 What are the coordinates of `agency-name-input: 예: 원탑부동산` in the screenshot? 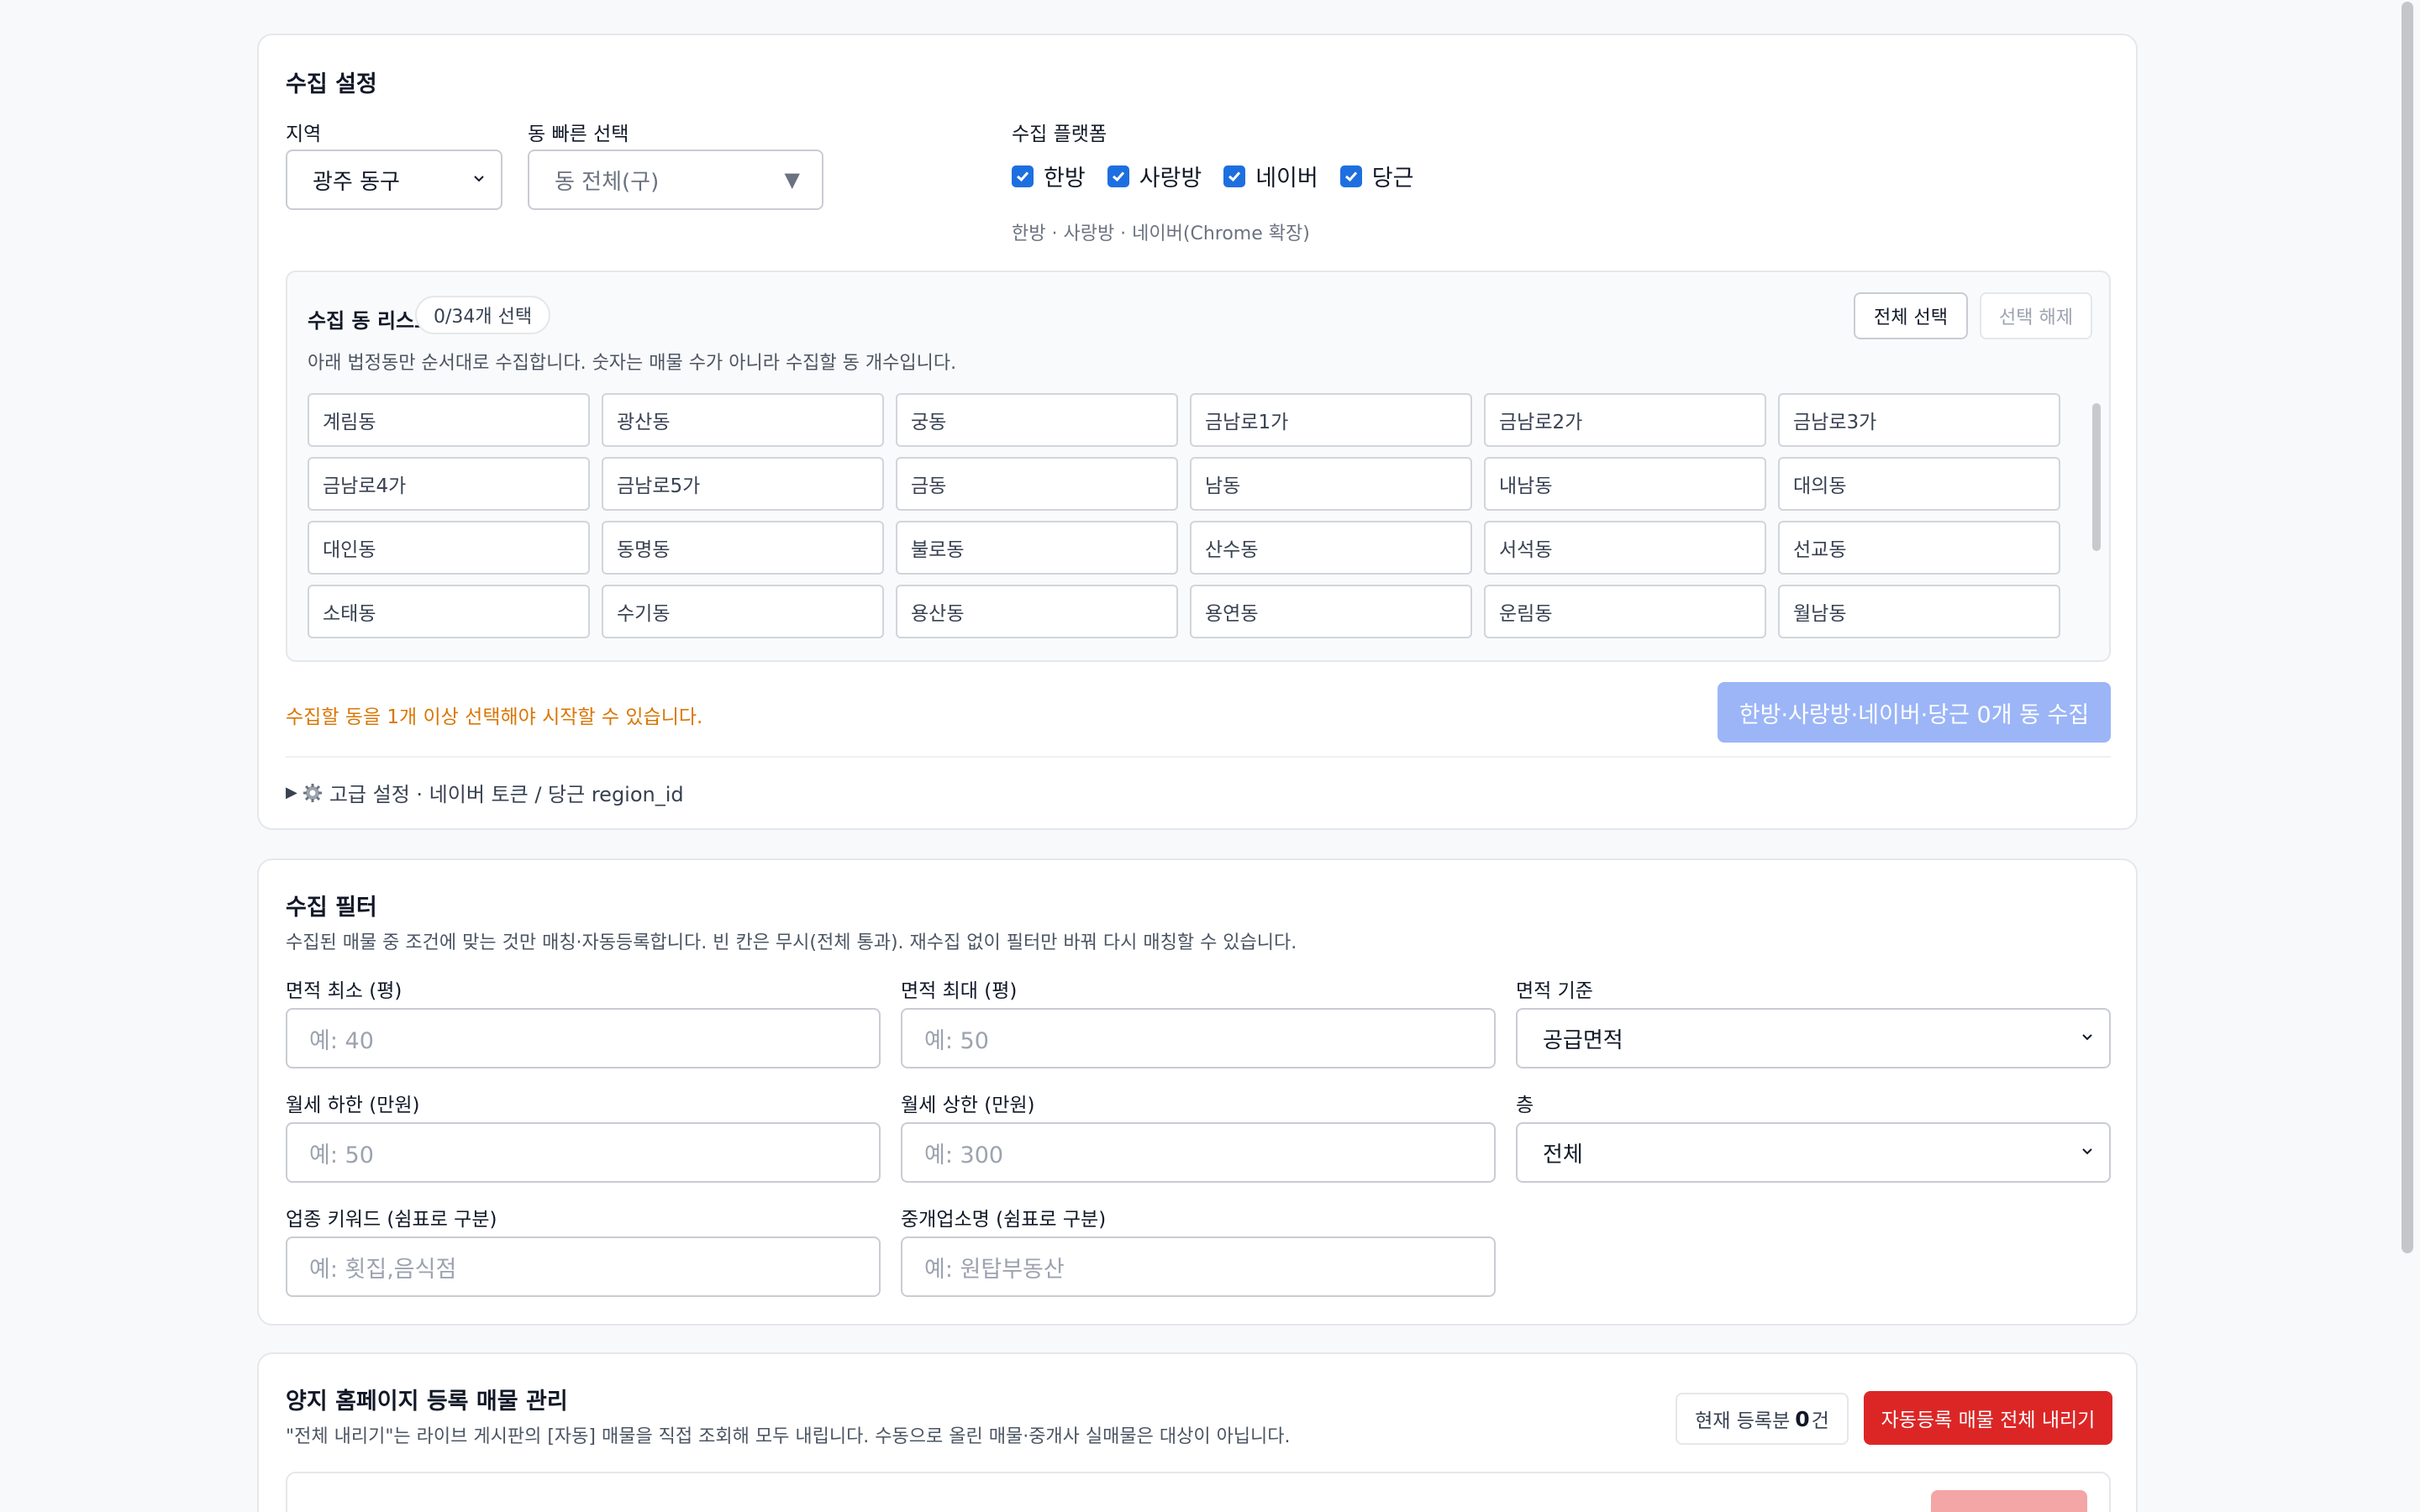 It's located at (1198, 1266).